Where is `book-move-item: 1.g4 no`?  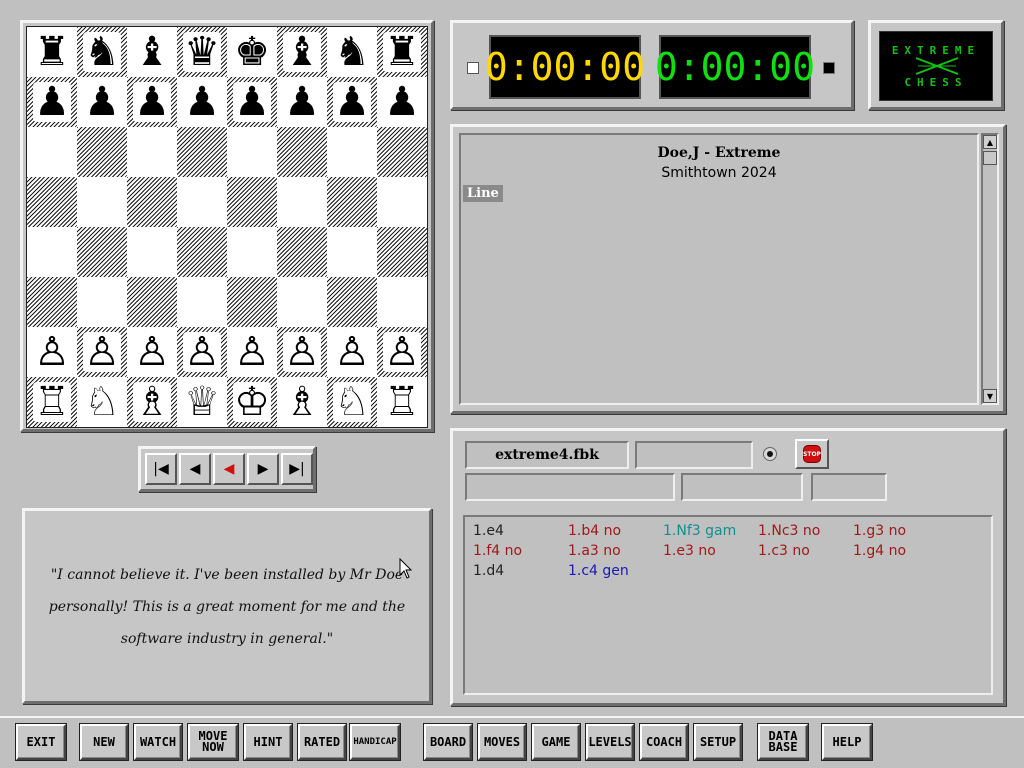 book-move-item: 1.g4 no is located at coordinates (879, 551).